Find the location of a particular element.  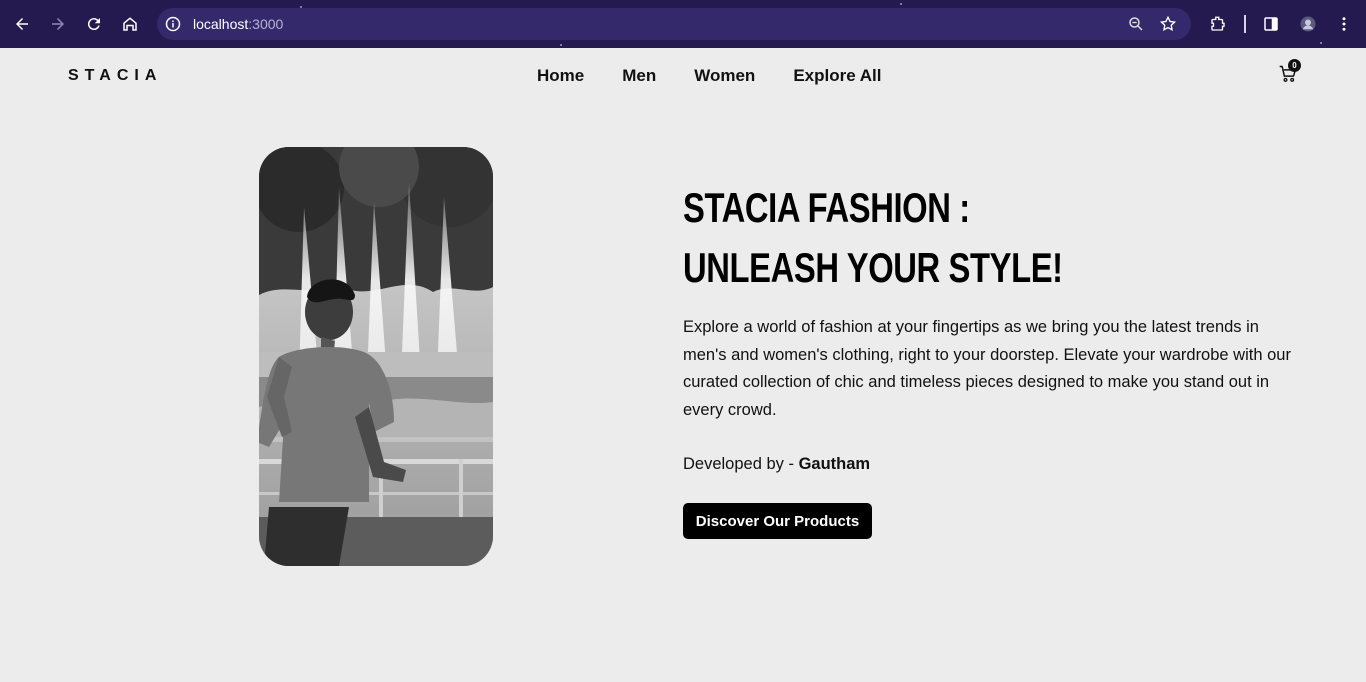

zoom-icon is located at coordinates (1136, 24).